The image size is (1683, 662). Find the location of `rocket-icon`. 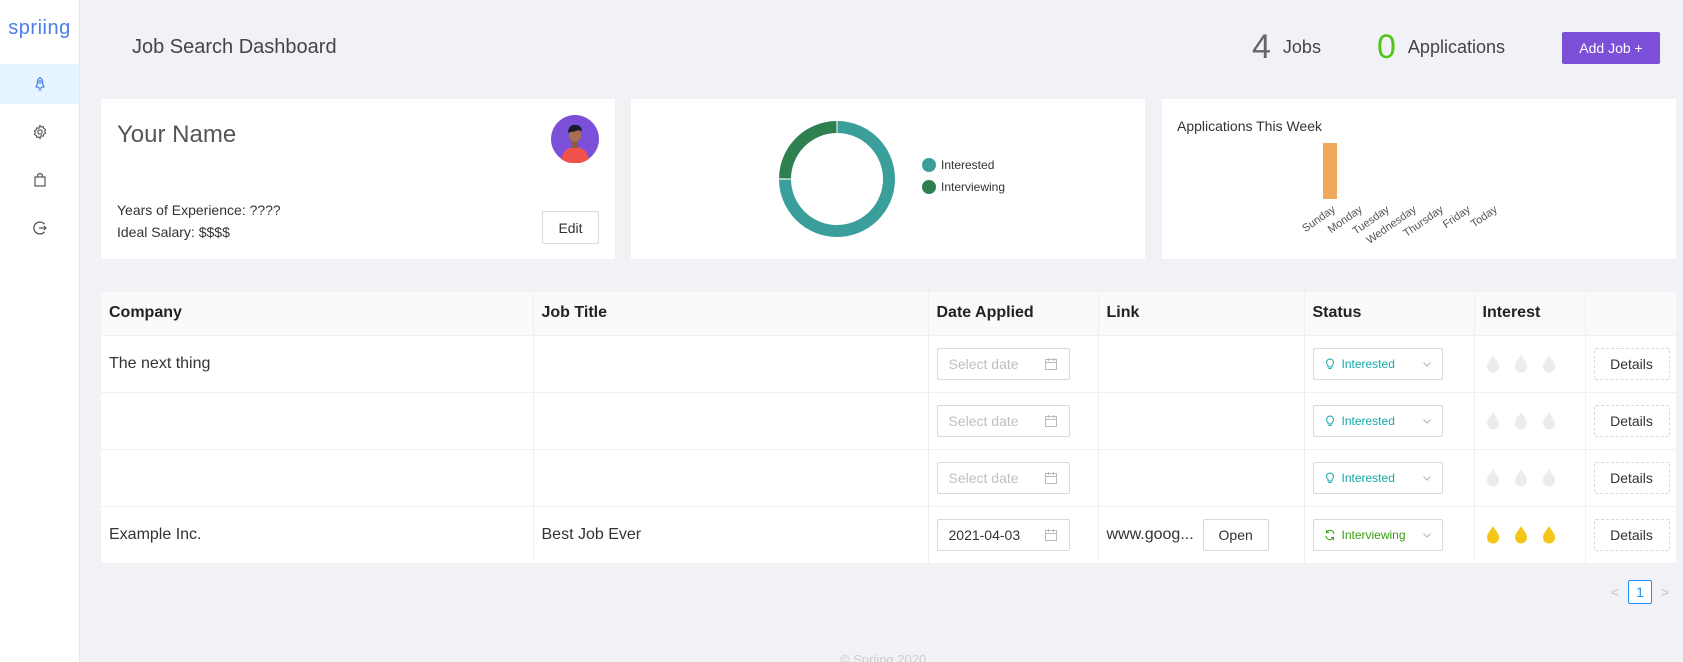

rocket-icon is located at coordinates (39, 83).